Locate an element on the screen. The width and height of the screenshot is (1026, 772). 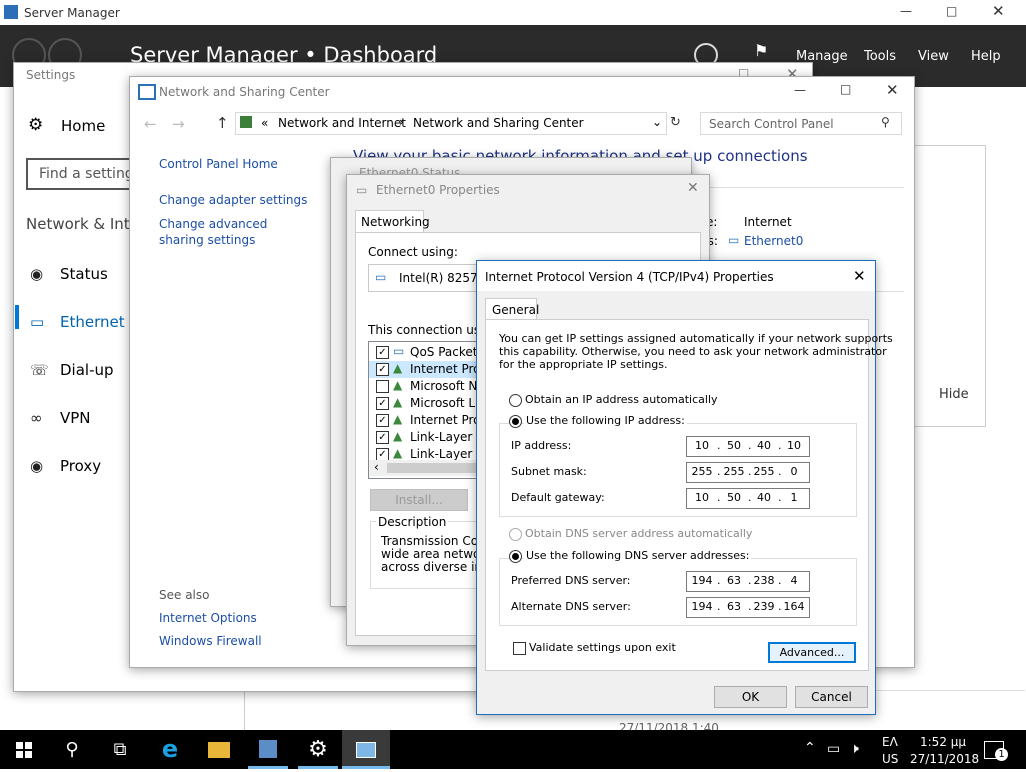
sidebar-item-proxy: ◉ Proxy is located at coordinates (71, 468).